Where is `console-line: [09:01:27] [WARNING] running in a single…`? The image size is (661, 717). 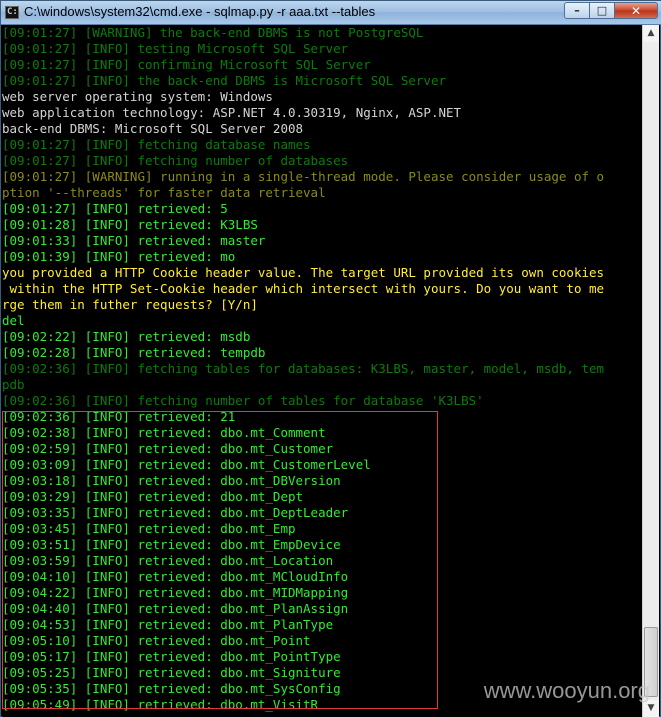
console-line: [09:01:27] [WARNING] running in a single… is located at coordinates (303, 176).